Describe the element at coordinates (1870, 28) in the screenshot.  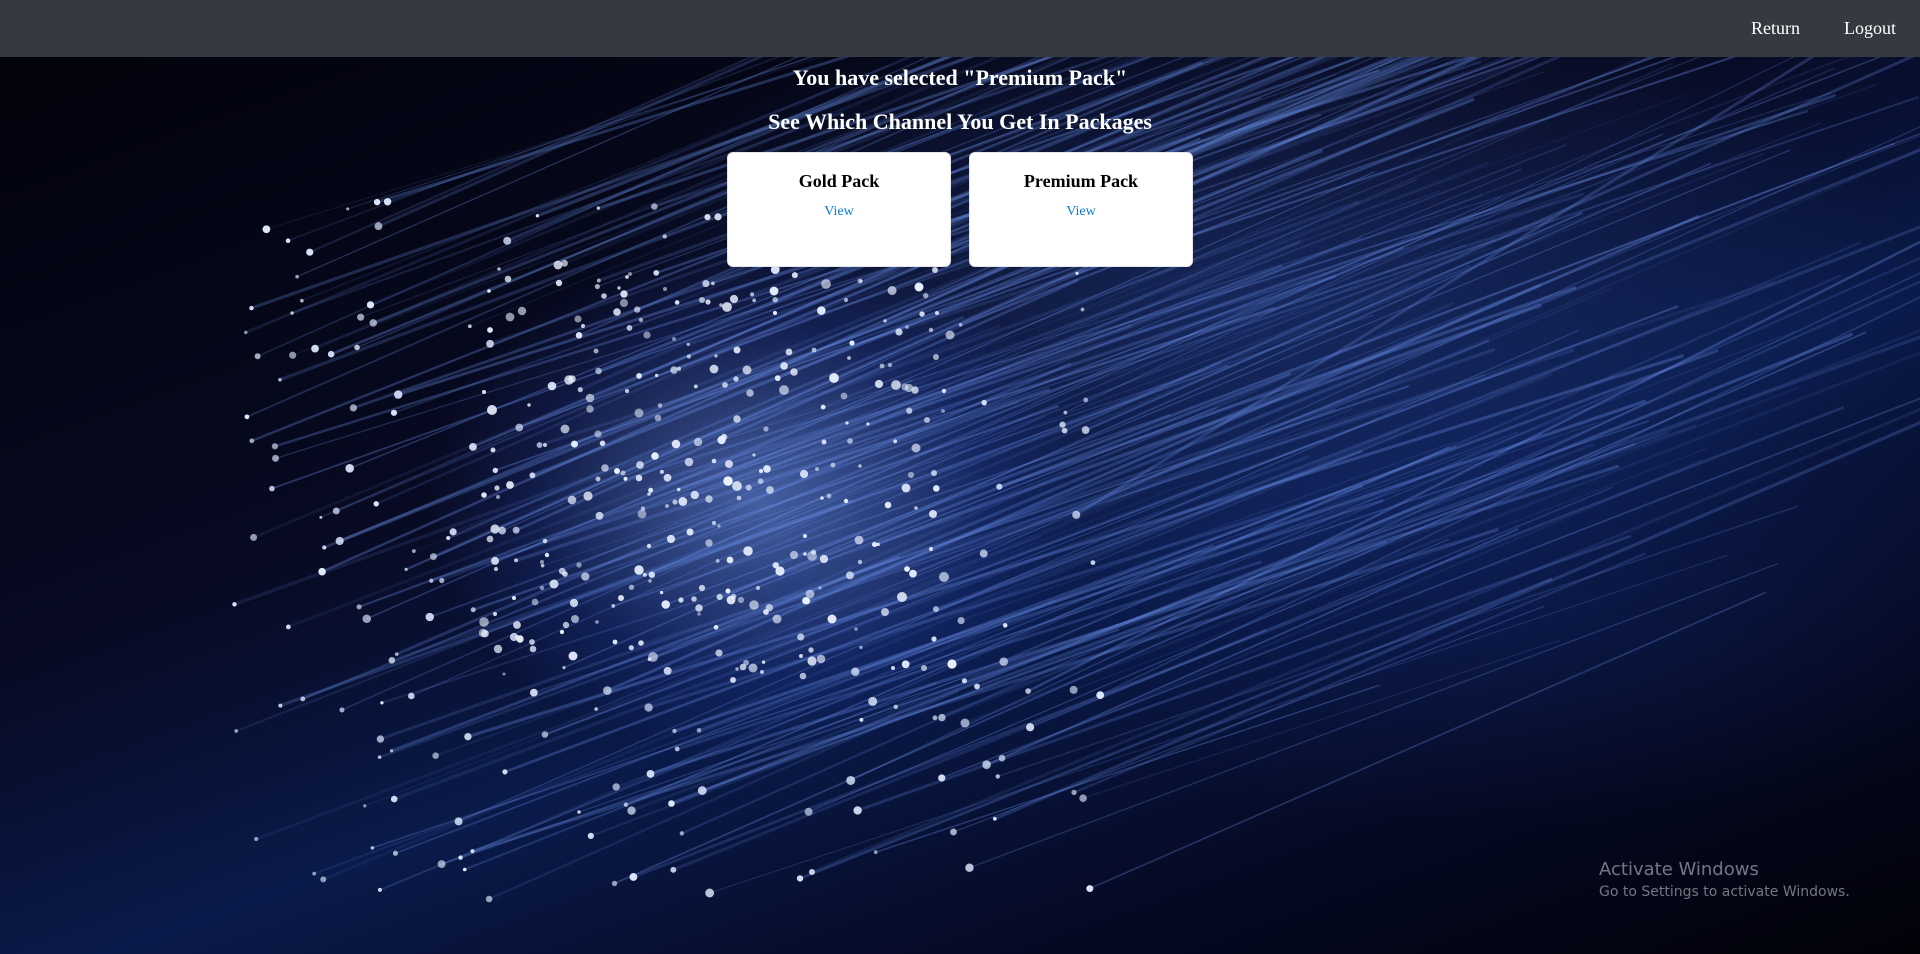
I see `logout-link: Logout` at that location.